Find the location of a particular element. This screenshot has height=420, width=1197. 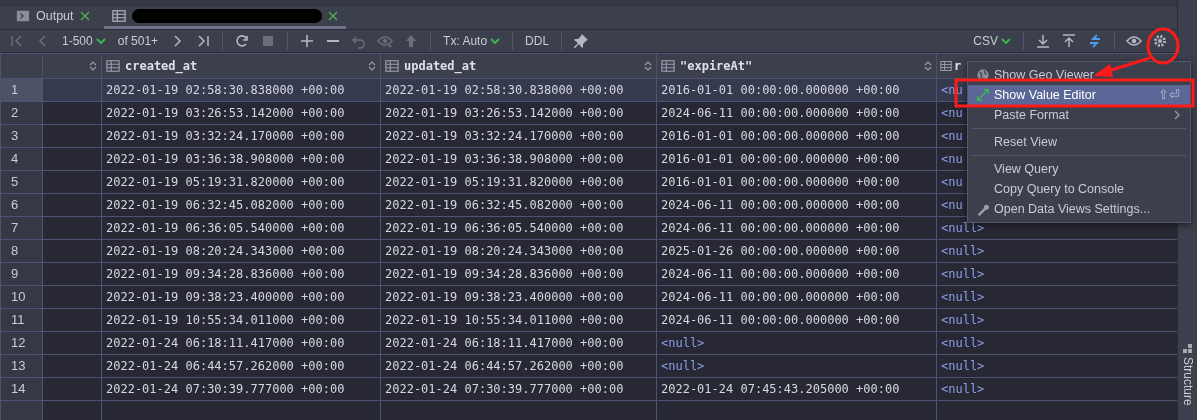

row-number: 5 is located at coordinates (15, 181).